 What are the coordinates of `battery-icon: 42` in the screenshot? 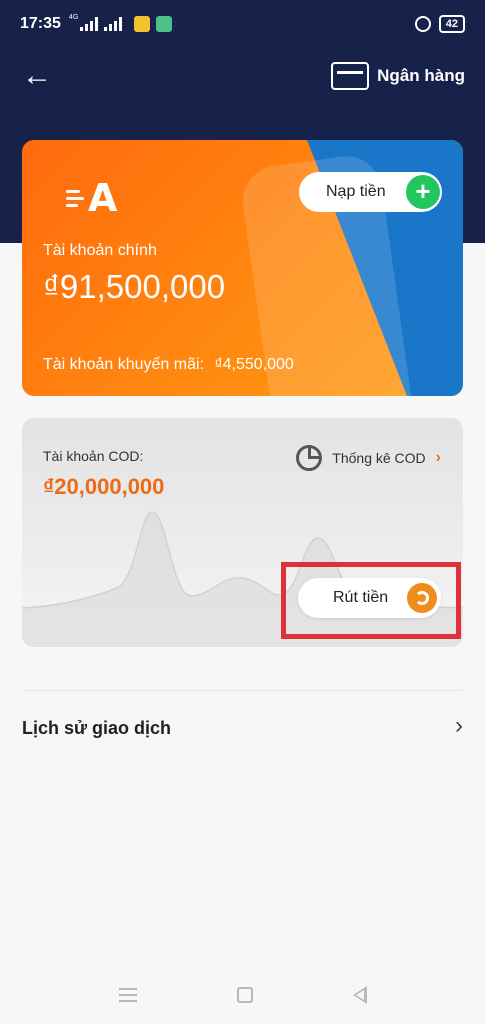 It's located at (451, 24).